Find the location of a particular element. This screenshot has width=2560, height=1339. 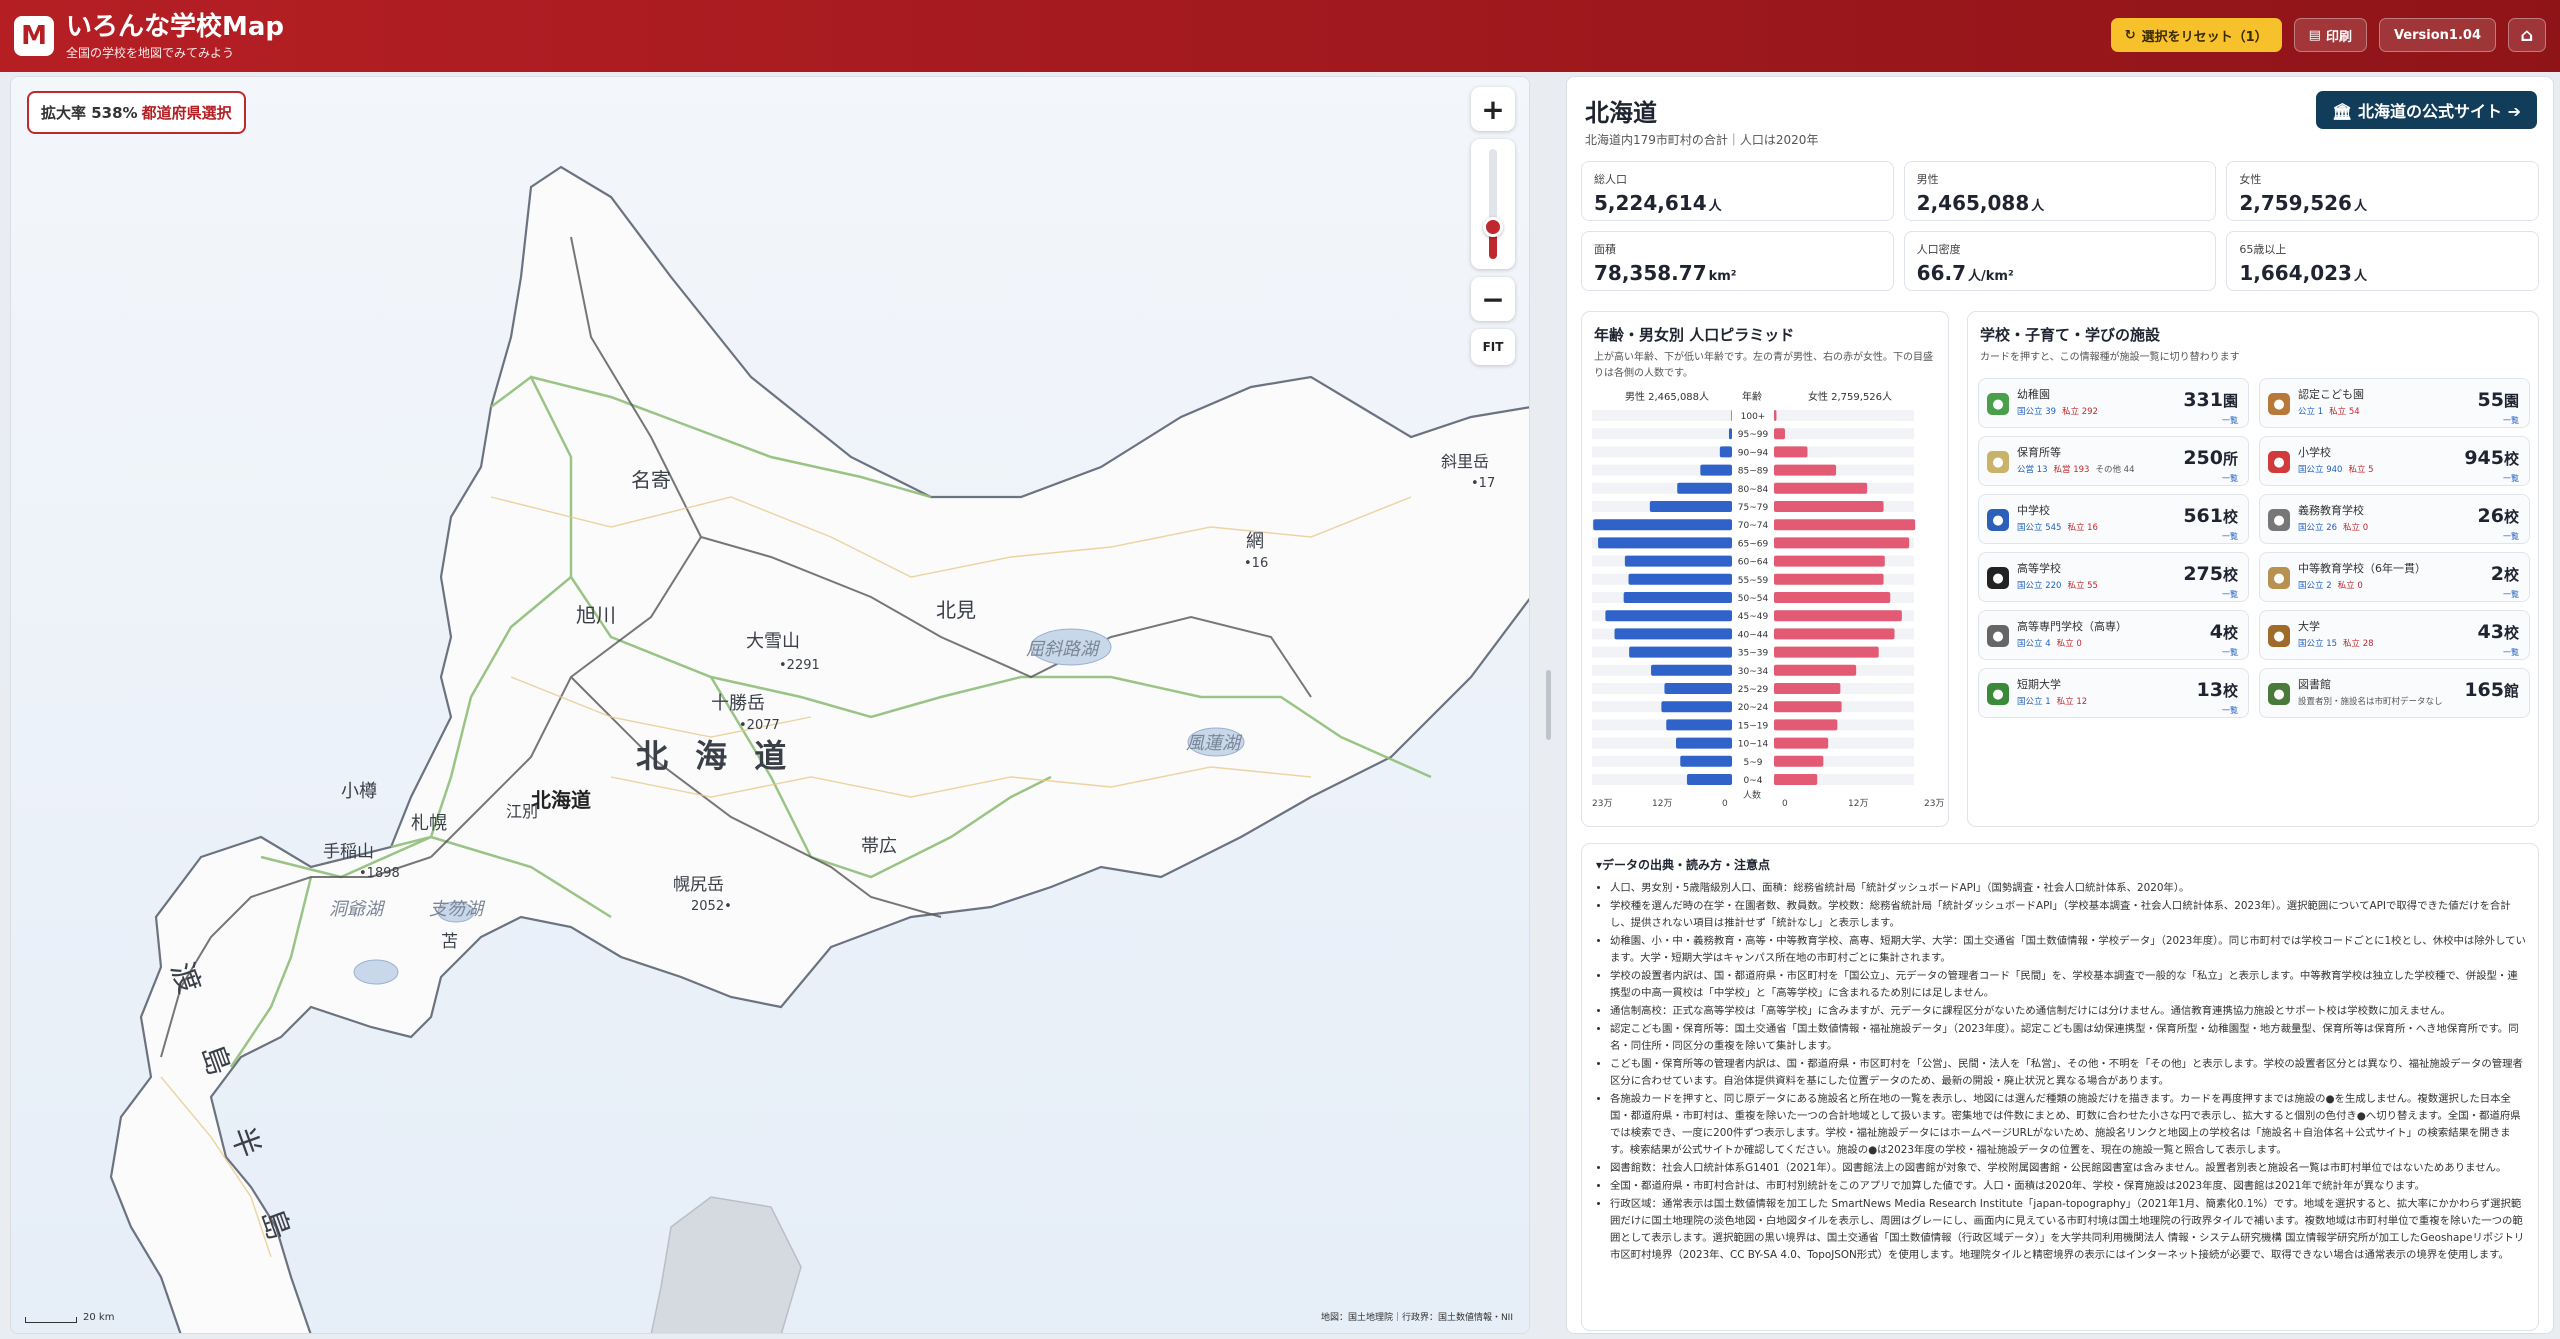

fit-button: FIT is located at coordinates (1493, 347).